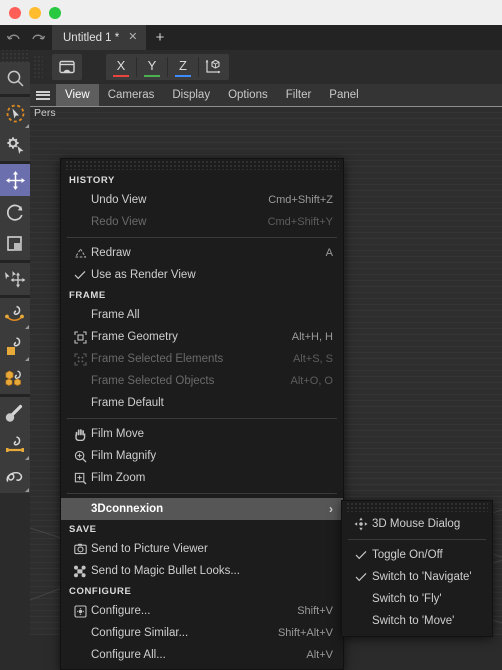  Describe the element at coordinates (191, 95) in the screenshot. I see `menubar-item-display: Display` at that location.